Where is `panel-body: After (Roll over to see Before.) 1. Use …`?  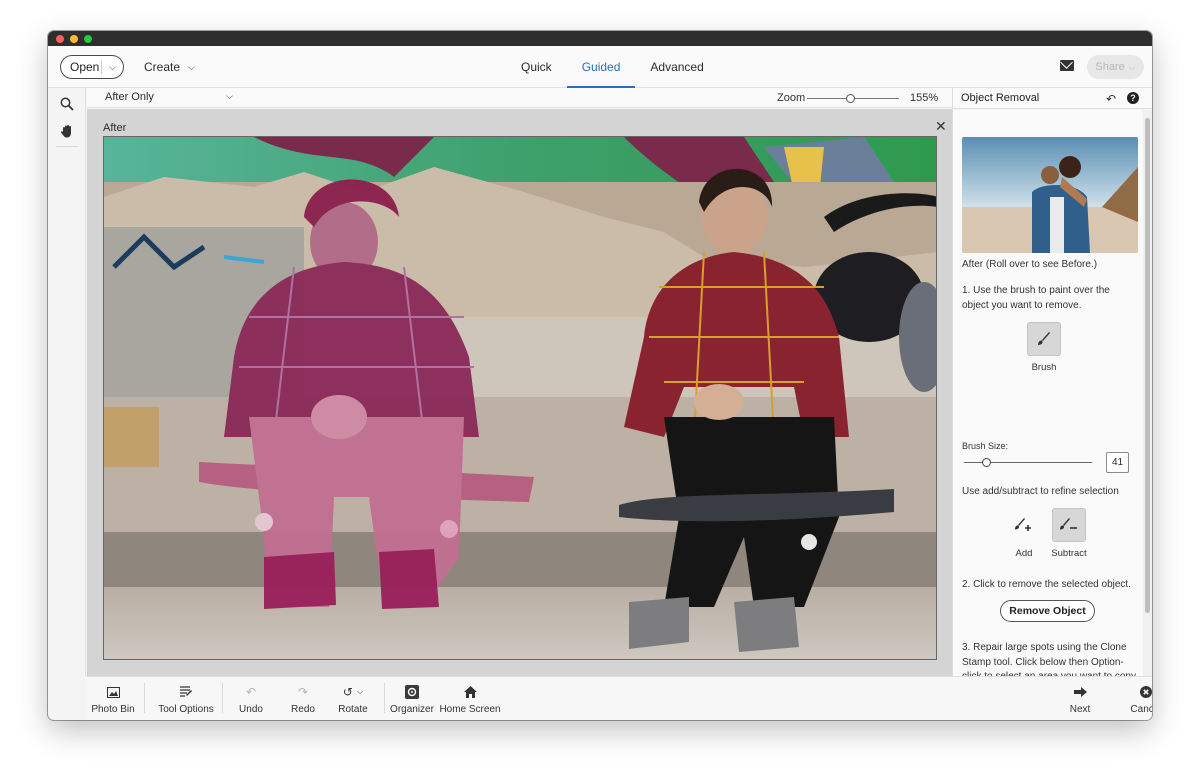
panel-body: After (Roll over to see Before.) 1. Use … is located at coordinates (1048, 412).